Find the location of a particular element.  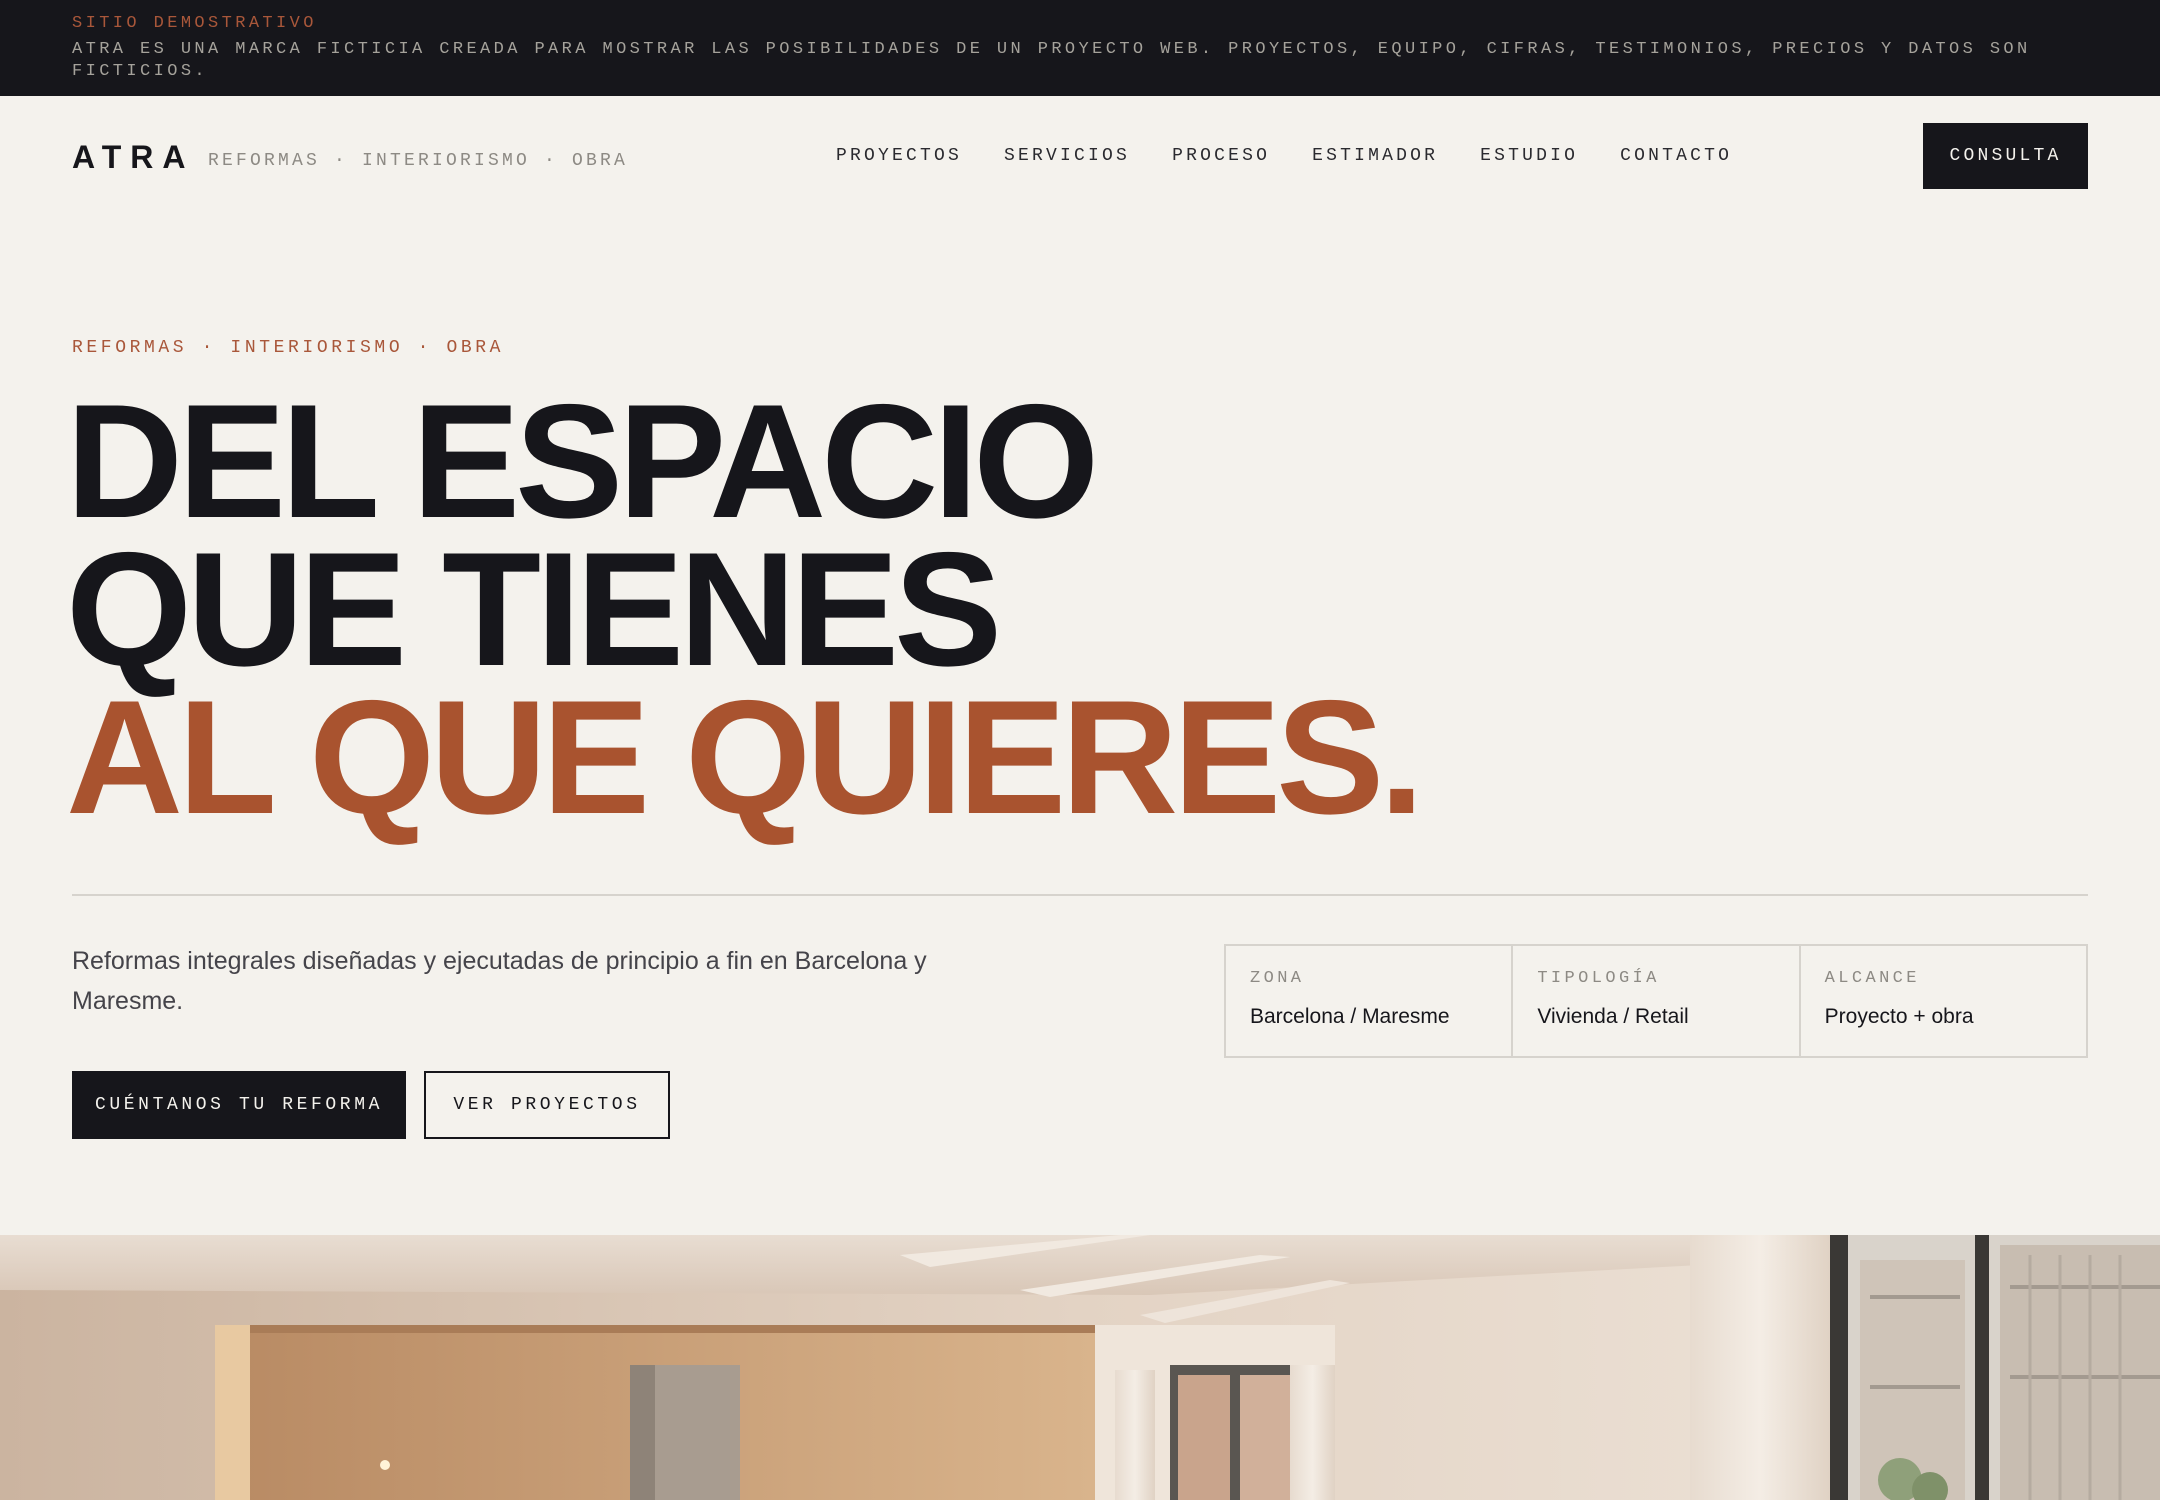

nav-item-proyectos: PROYECTOS is located at coordinates (899, 156).